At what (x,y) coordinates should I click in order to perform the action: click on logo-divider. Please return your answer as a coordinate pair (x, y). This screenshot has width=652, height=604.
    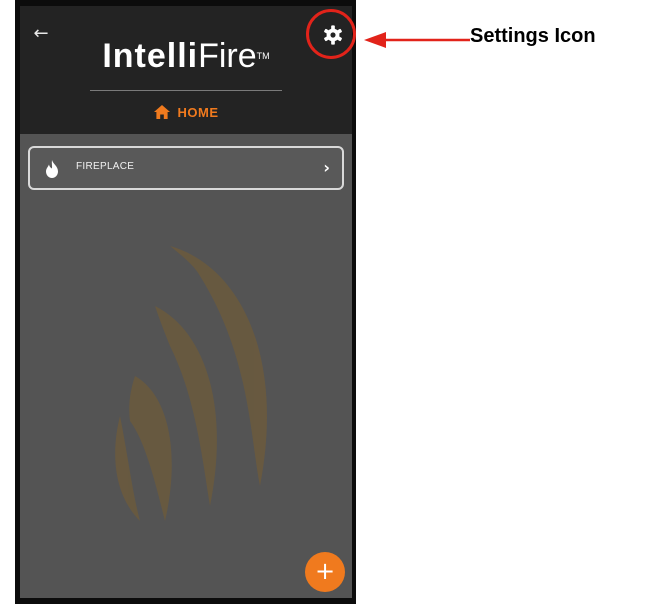
    Looking at the image, I should click on (186, 90).